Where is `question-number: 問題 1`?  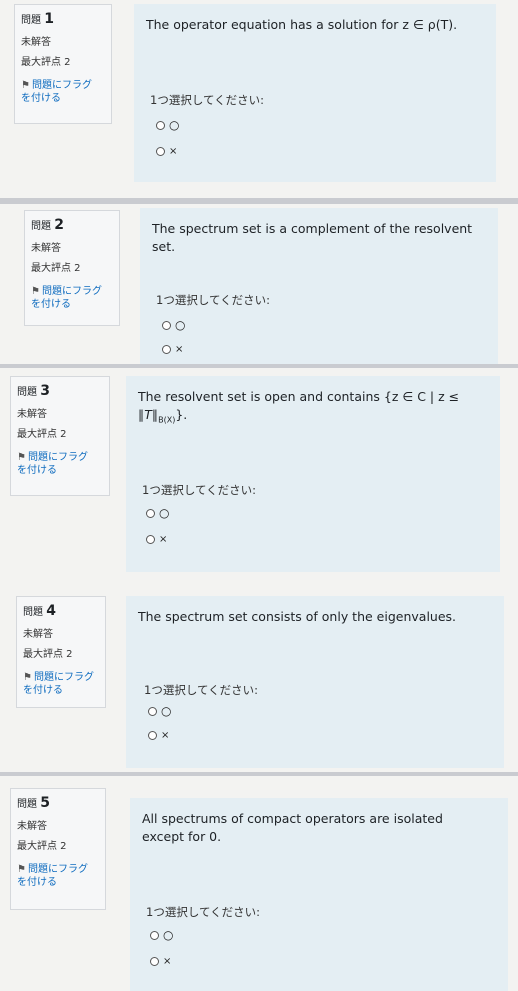 question-number: 問題 1 is located at coordinates (37, 19).